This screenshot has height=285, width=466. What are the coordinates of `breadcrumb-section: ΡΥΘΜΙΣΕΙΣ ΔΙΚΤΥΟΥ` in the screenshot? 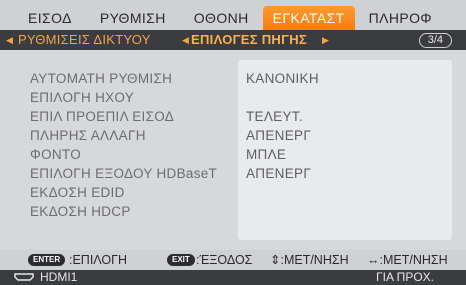 It's located at (84, 40).